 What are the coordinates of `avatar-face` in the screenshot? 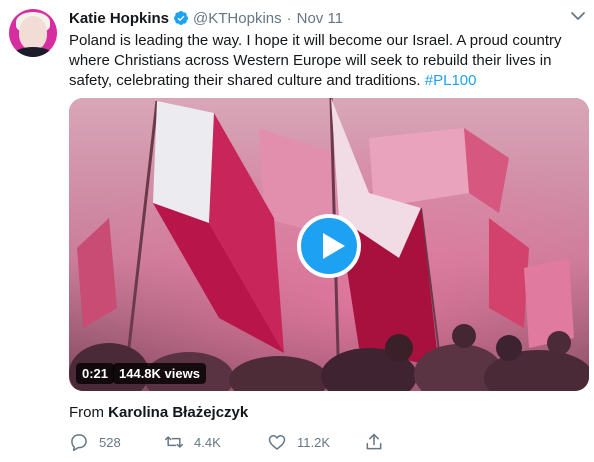 It's located at (33, 33).